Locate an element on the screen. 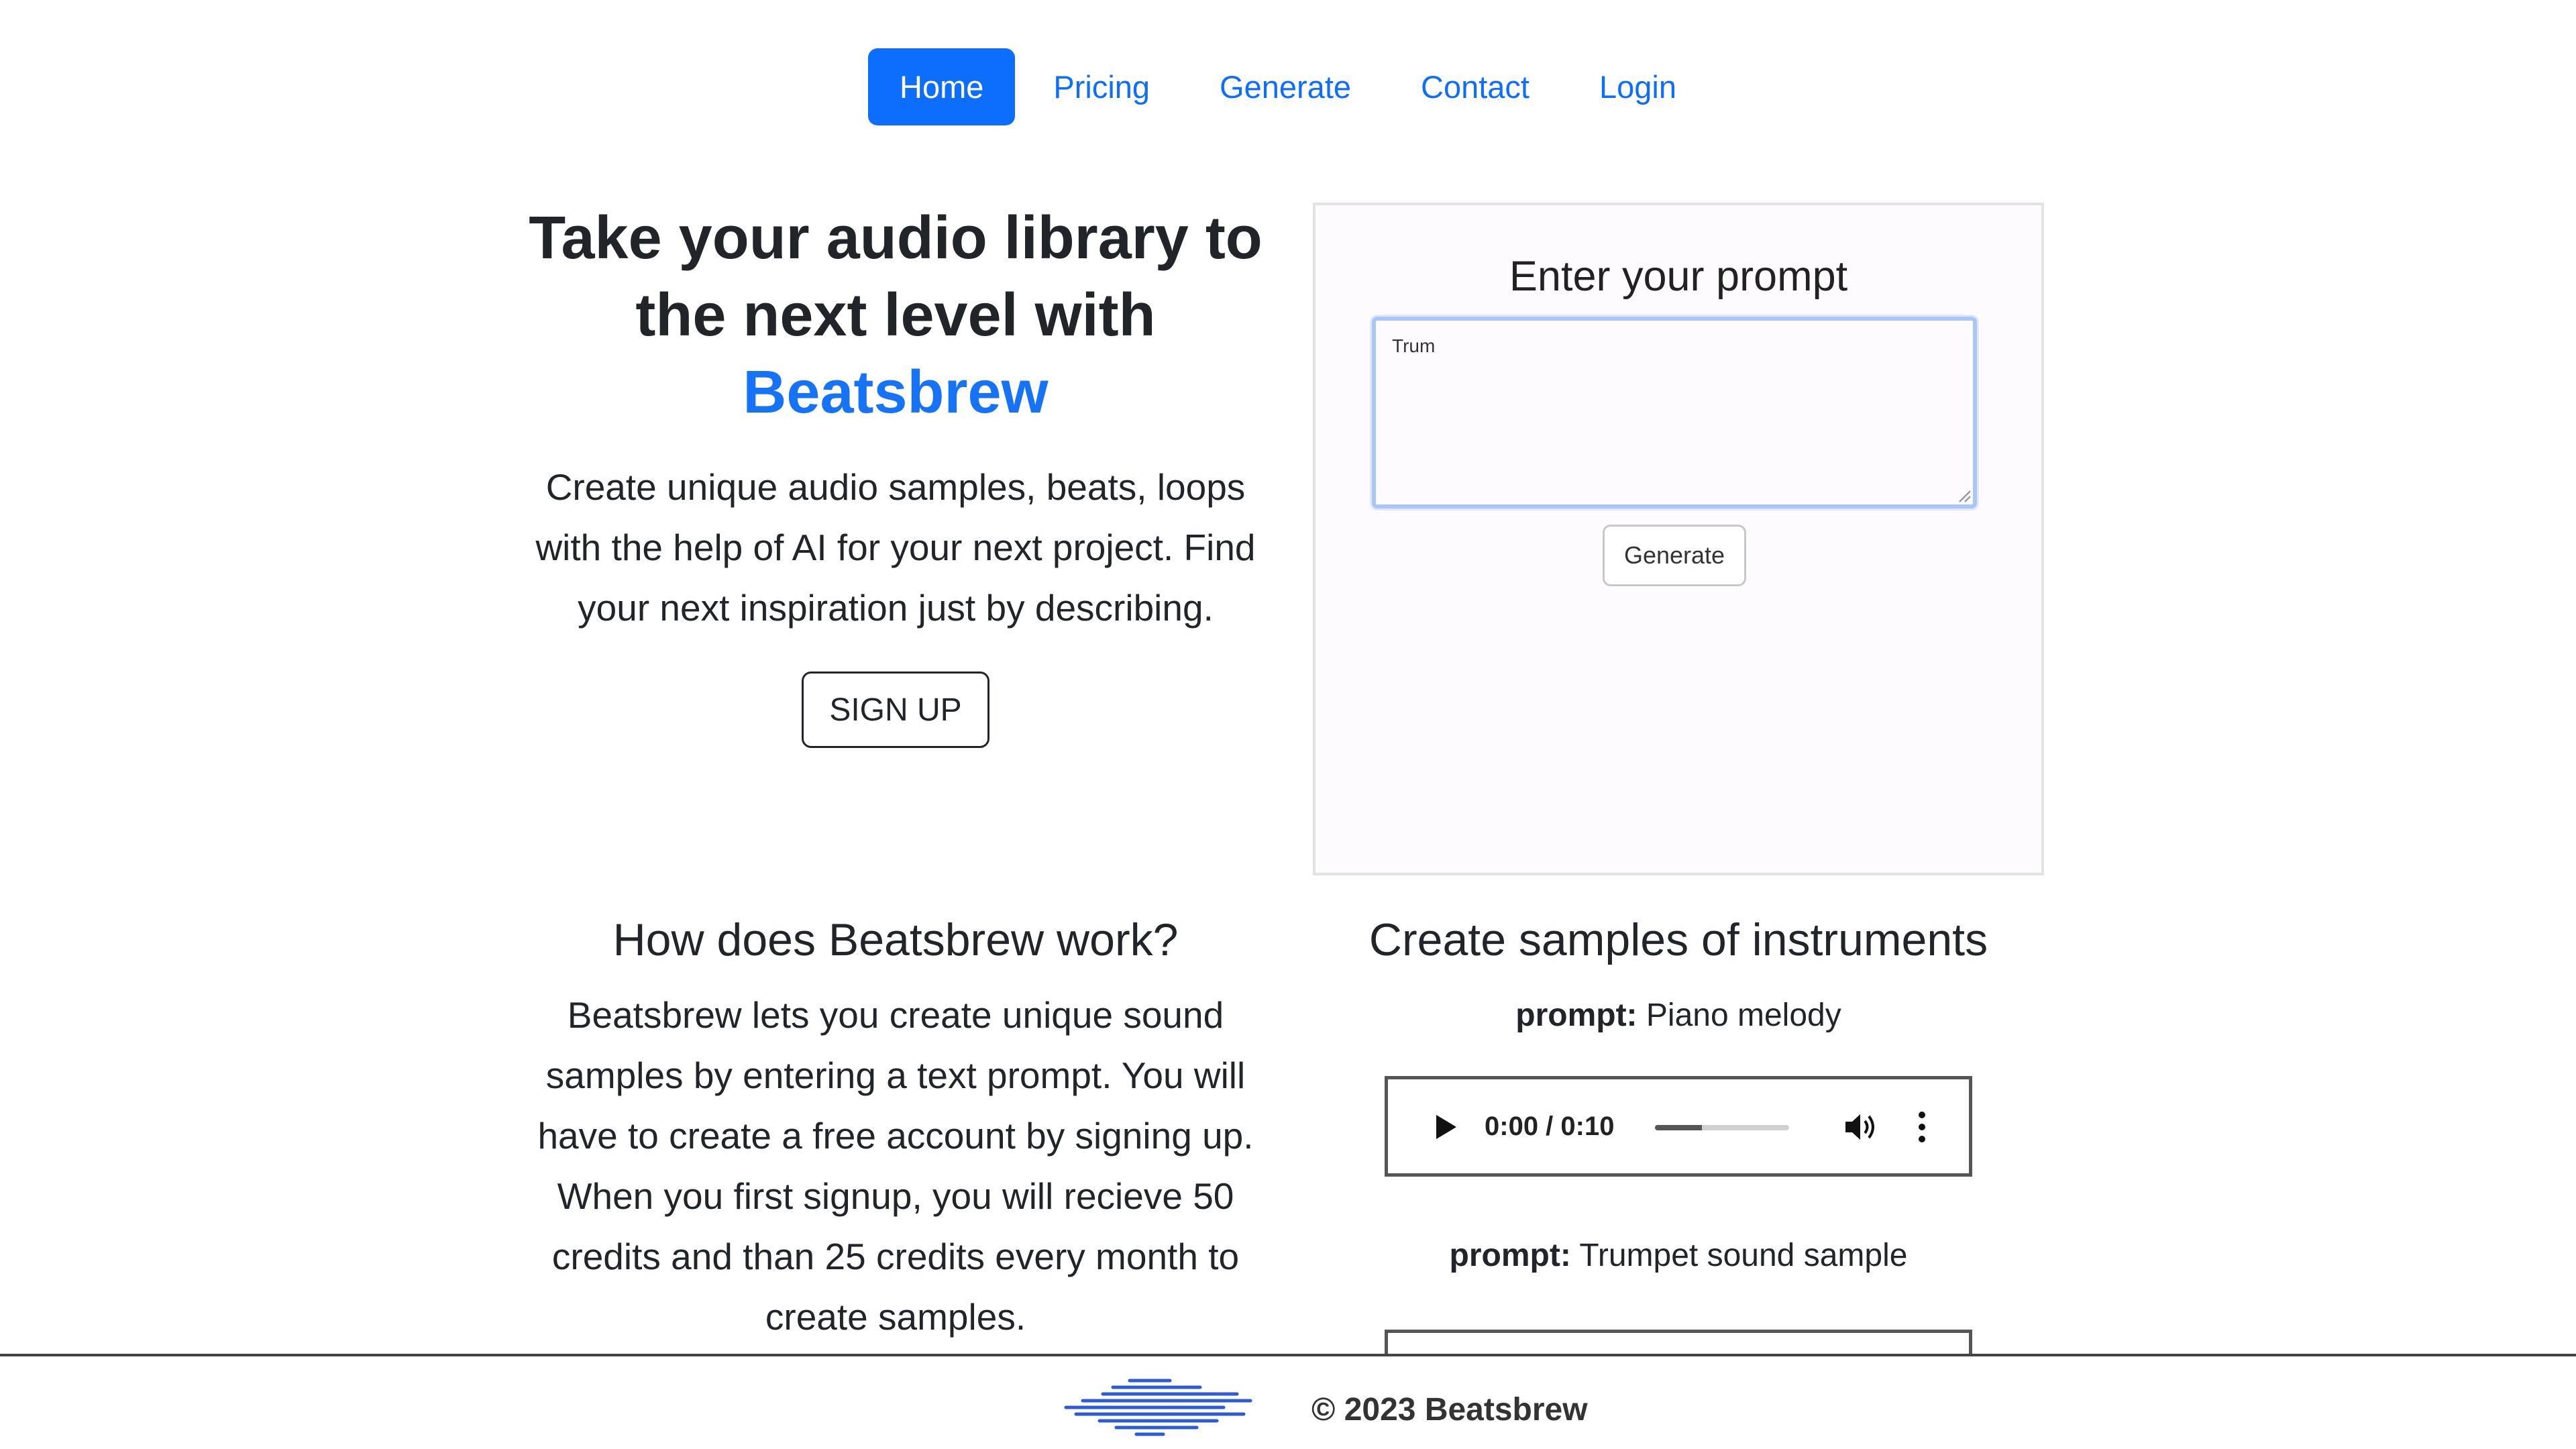  prompt-card: Enter your prompt Trum Generate is located at coordinates (1678, 539).